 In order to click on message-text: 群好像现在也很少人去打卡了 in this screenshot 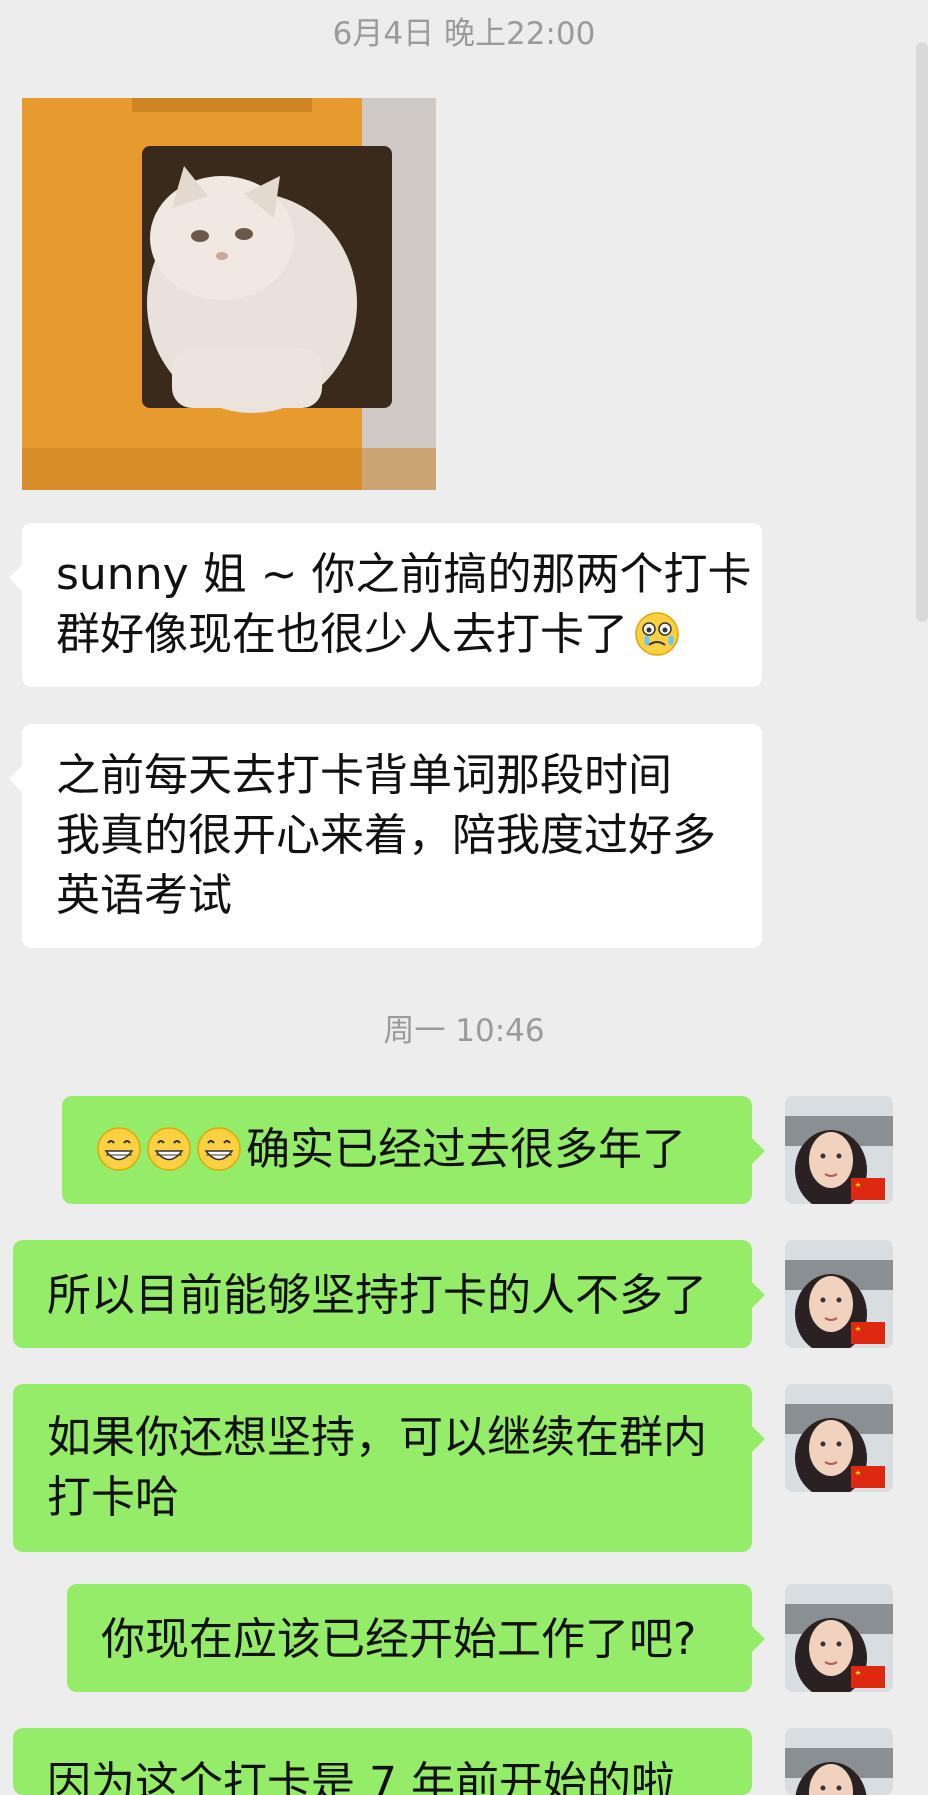, I will do `click(342, 634)`.